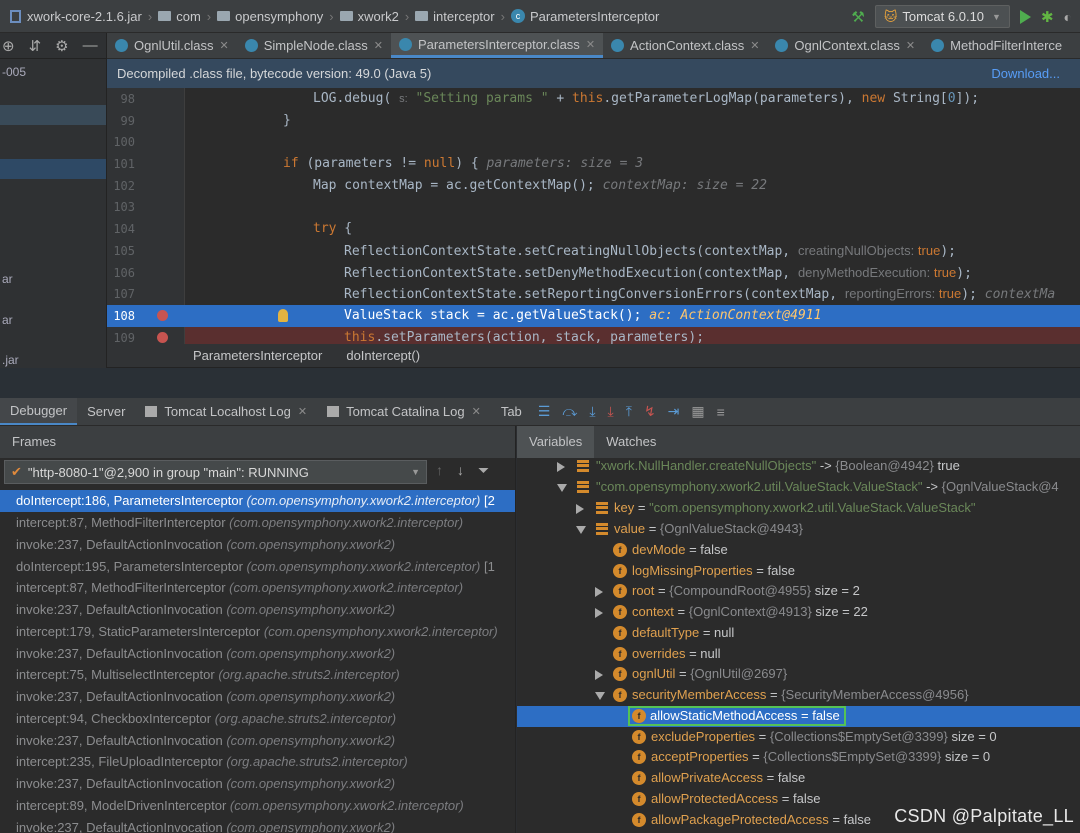  Describe the element at coordinates (721, 412) in the screenshot. I see `trace-icon: ≡` at that location.